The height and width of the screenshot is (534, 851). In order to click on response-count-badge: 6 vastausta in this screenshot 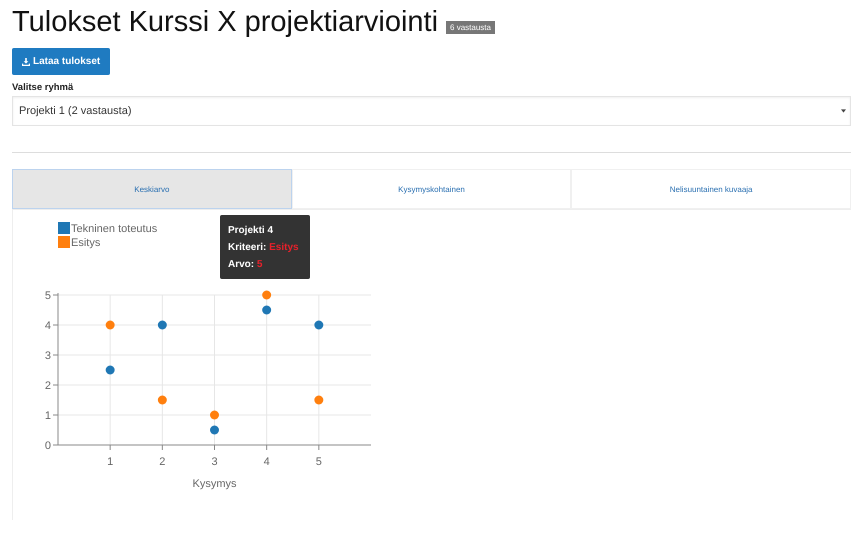, I will do `click(470, 27)`.